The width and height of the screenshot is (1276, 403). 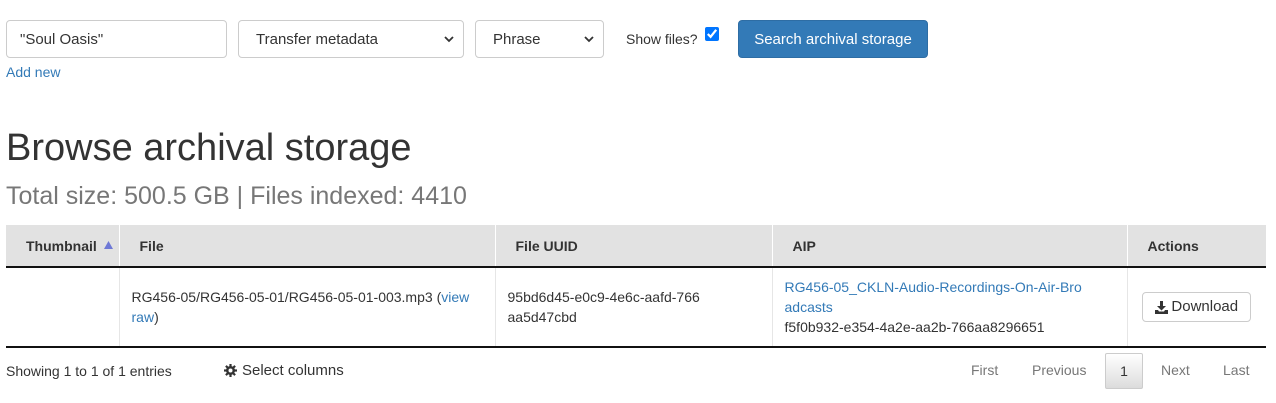 What do you see at coordinates (1059, 370) in the screenshot?
I see `pagination-previous: Previous` at bounding box center [1059, 370].